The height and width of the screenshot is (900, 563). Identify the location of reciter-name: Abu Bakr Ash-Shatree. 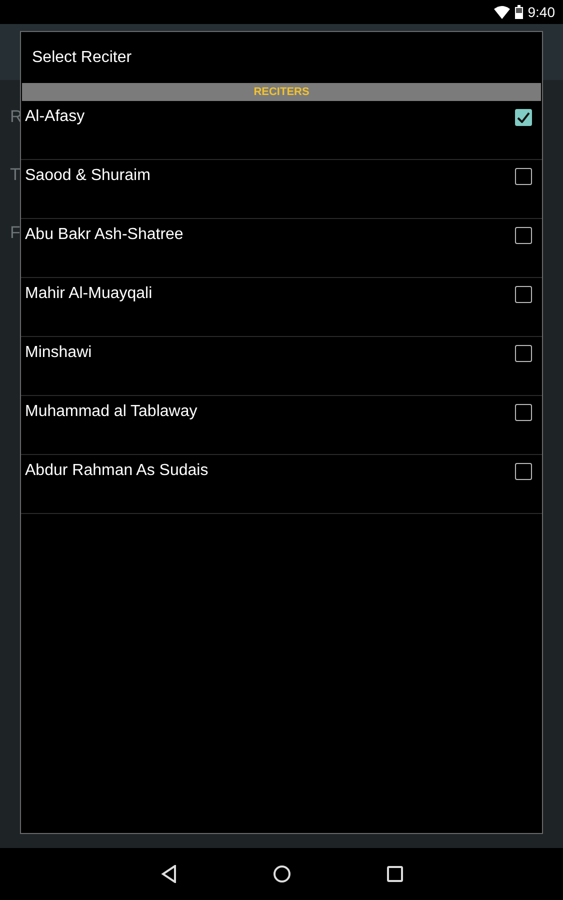
(104, 234).